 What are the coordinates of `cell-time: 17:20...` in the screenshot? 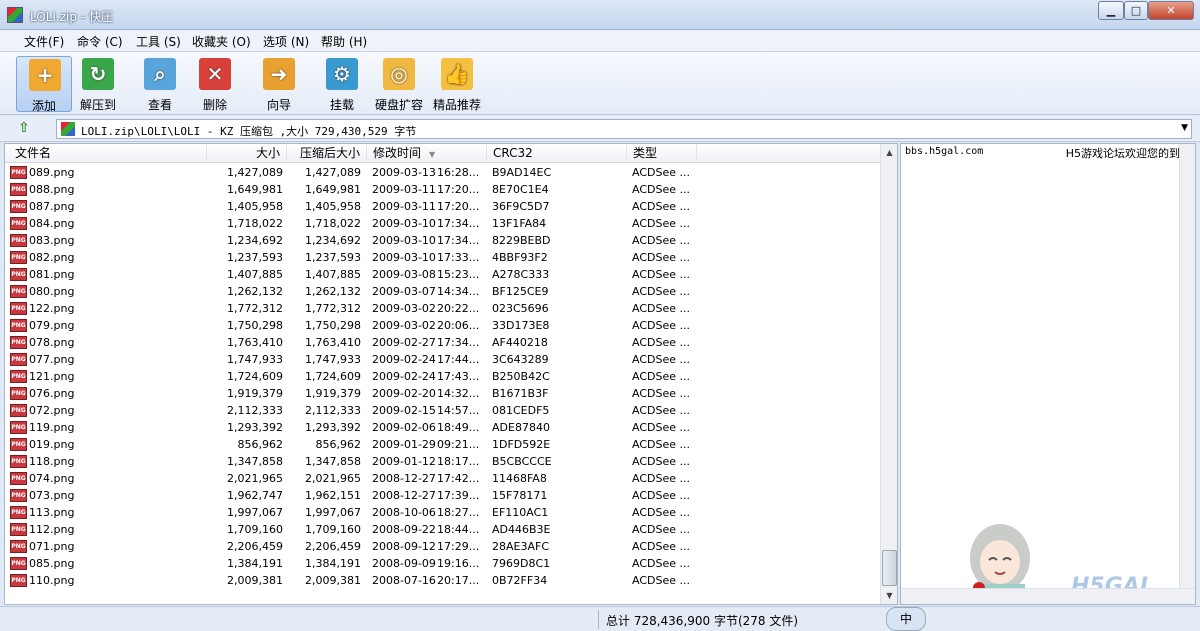 It's located at (458, 206).